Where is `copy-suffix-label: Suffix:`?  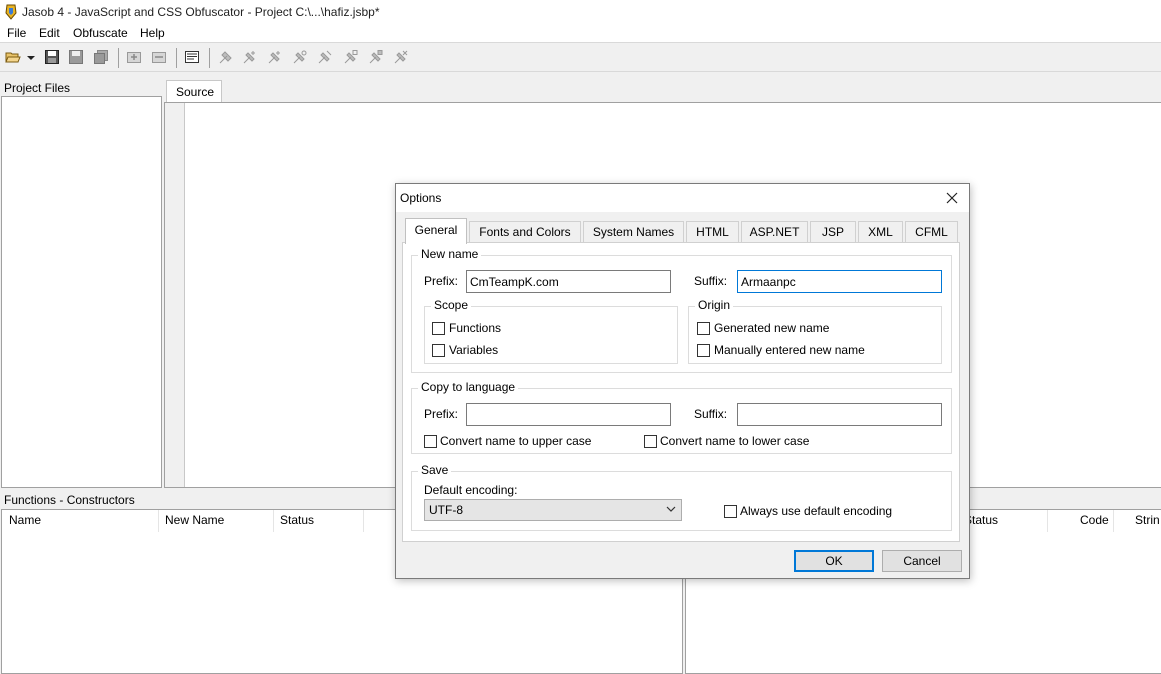 copy-suffix-label: Suffix: is located at coordinates (711, 414).